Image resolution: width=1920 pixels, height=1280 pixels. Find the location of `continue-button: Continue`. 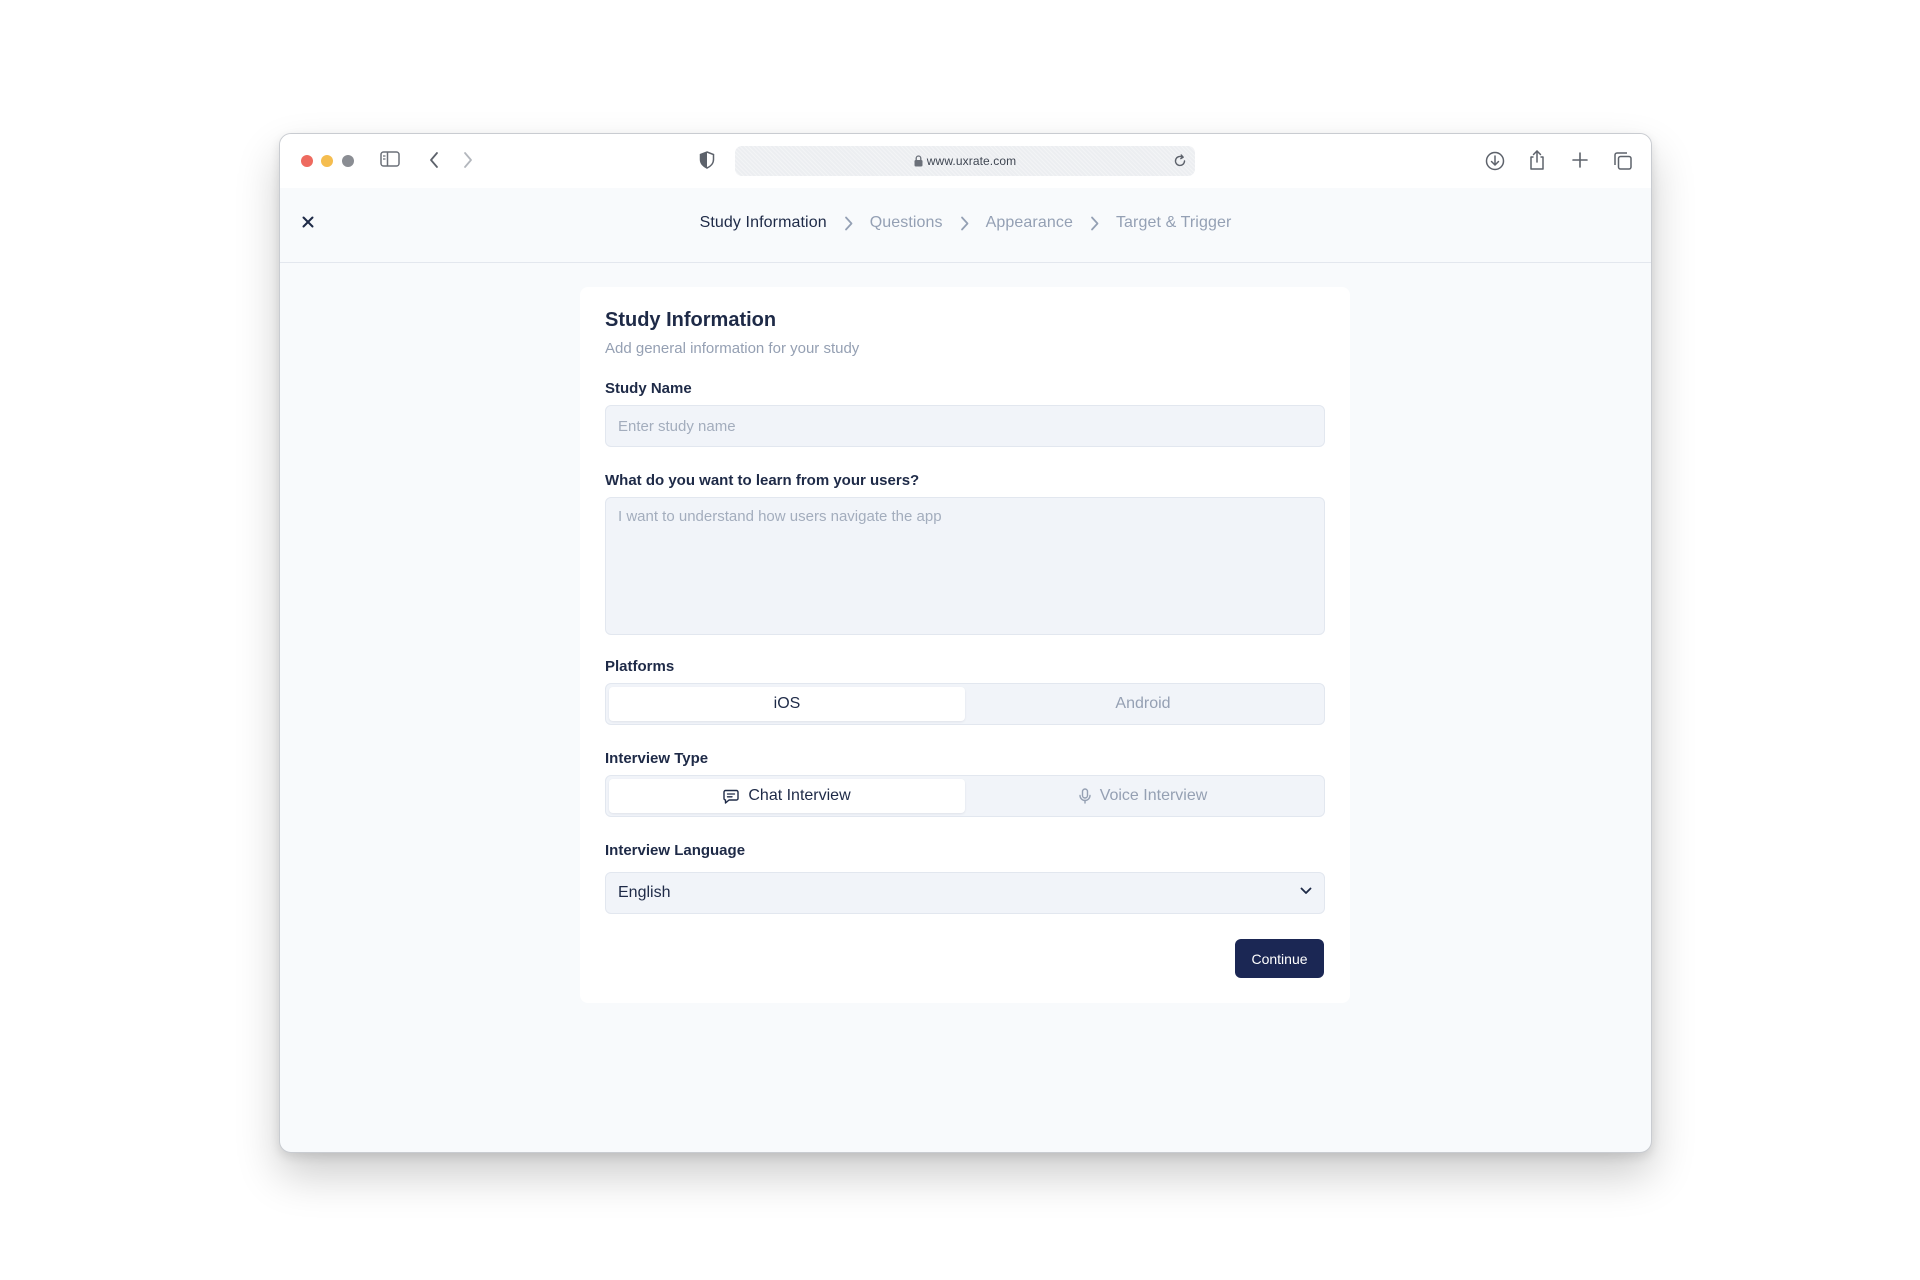

continue-button: Continue is located at coordinates (1279, 958).